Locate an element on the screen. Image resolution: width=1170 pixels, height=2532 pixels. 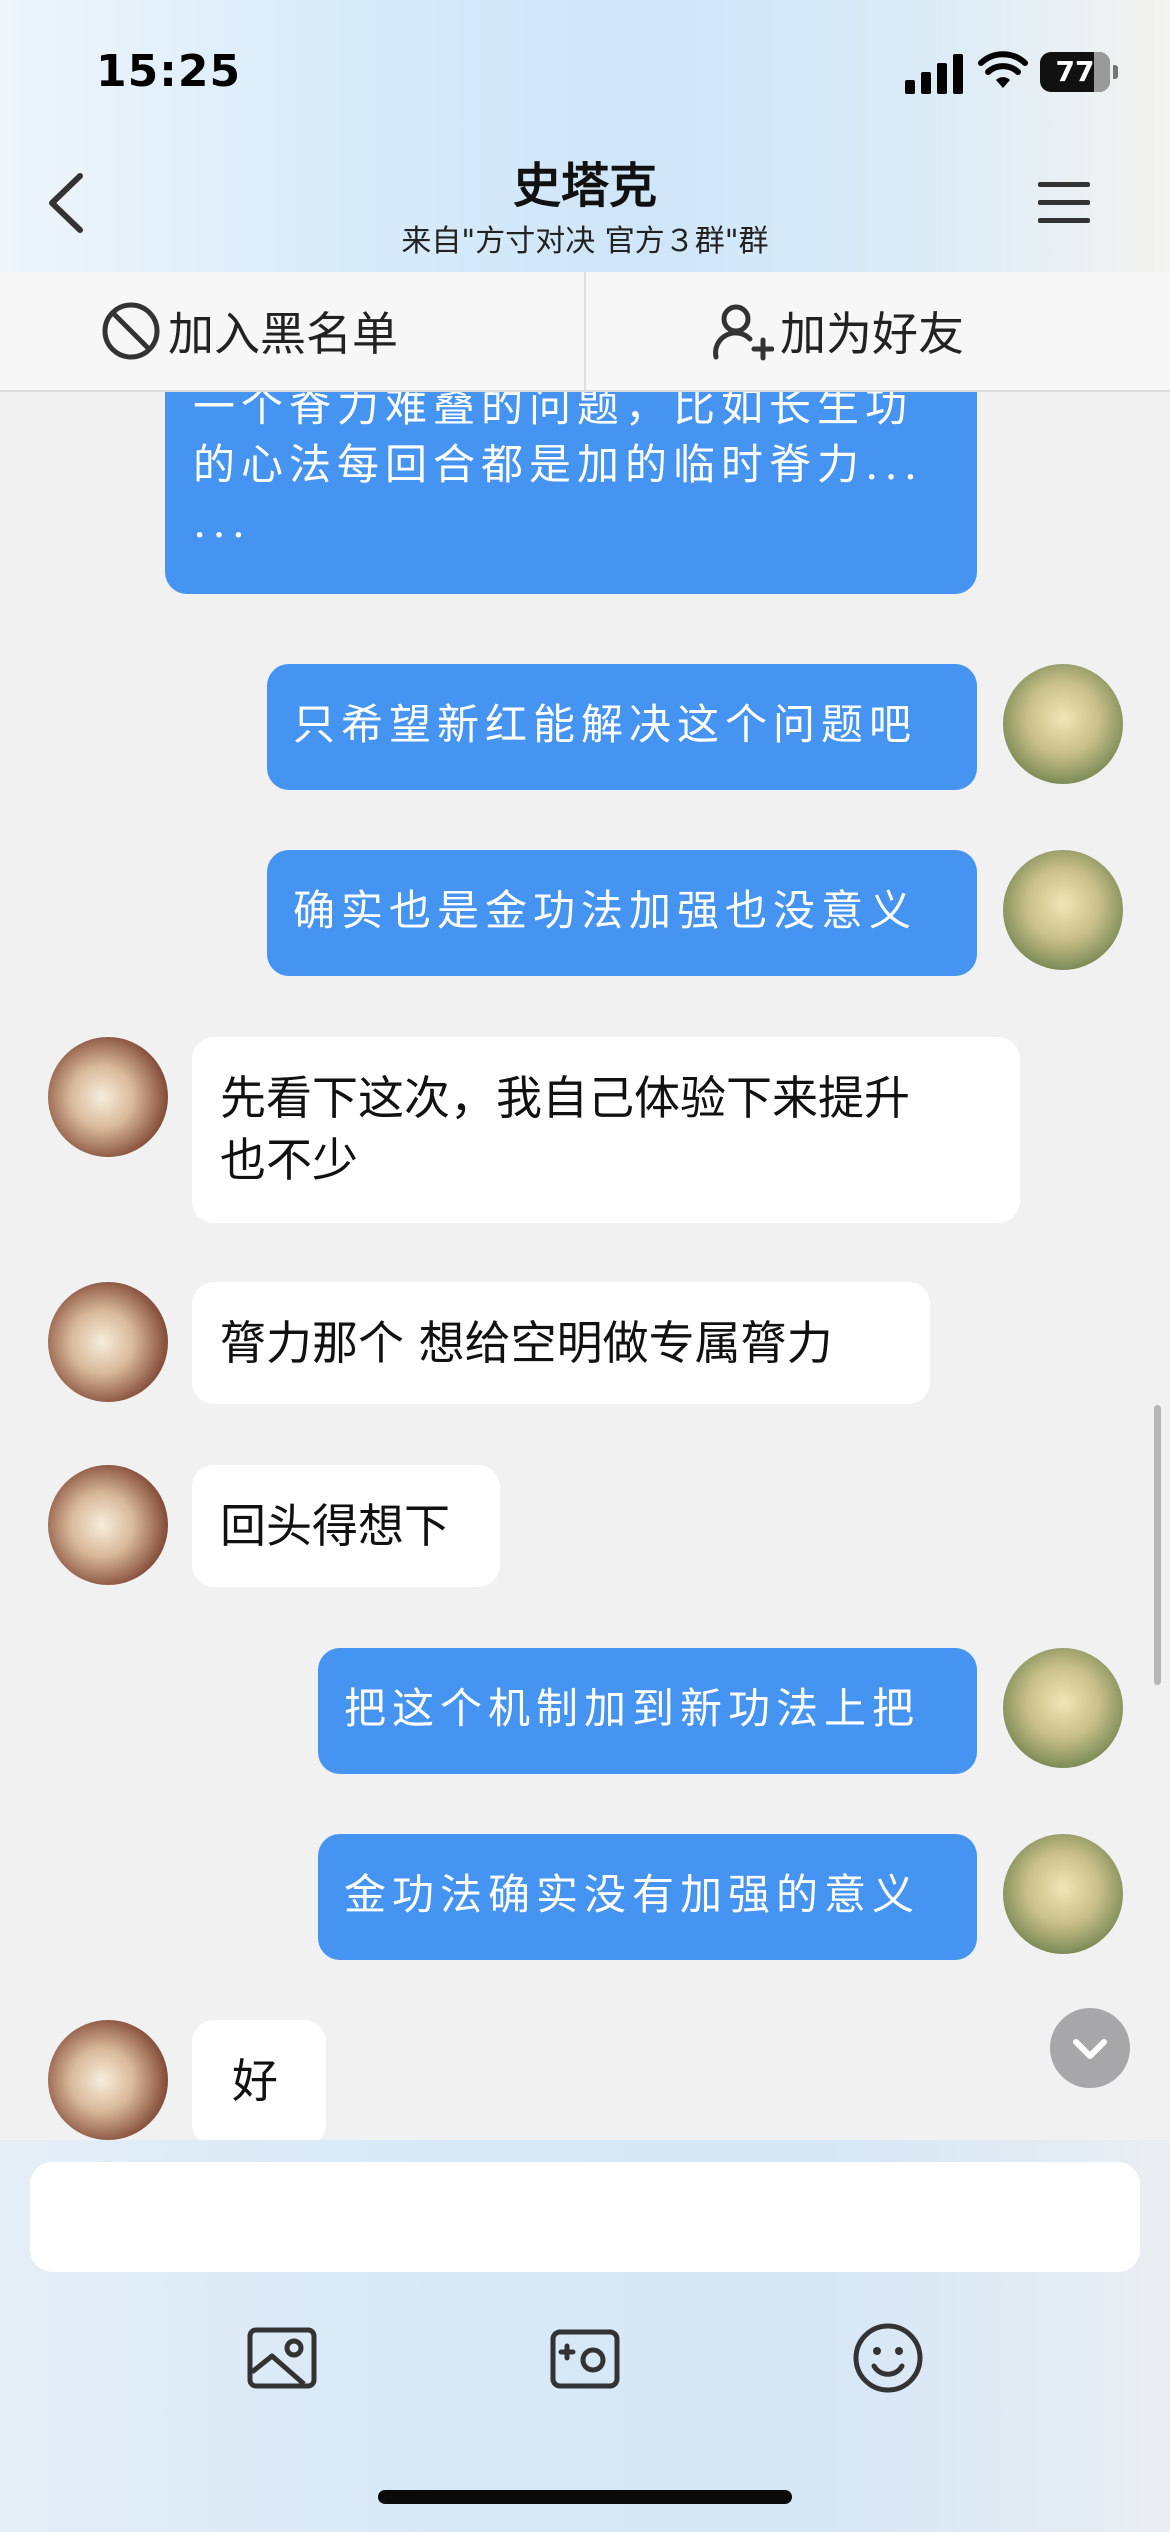
cellular-signal-icon is located at coordinates (935, 73).